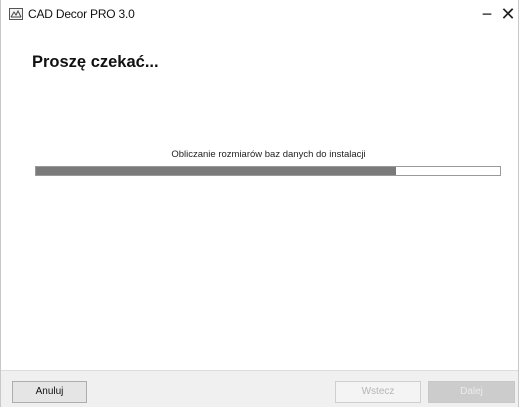 This screenshot has width=520, height=408. What do you see at coordinates (487, 14) in the screenshot?
I see `minimize-button: −` at bounding box center [487, 14].